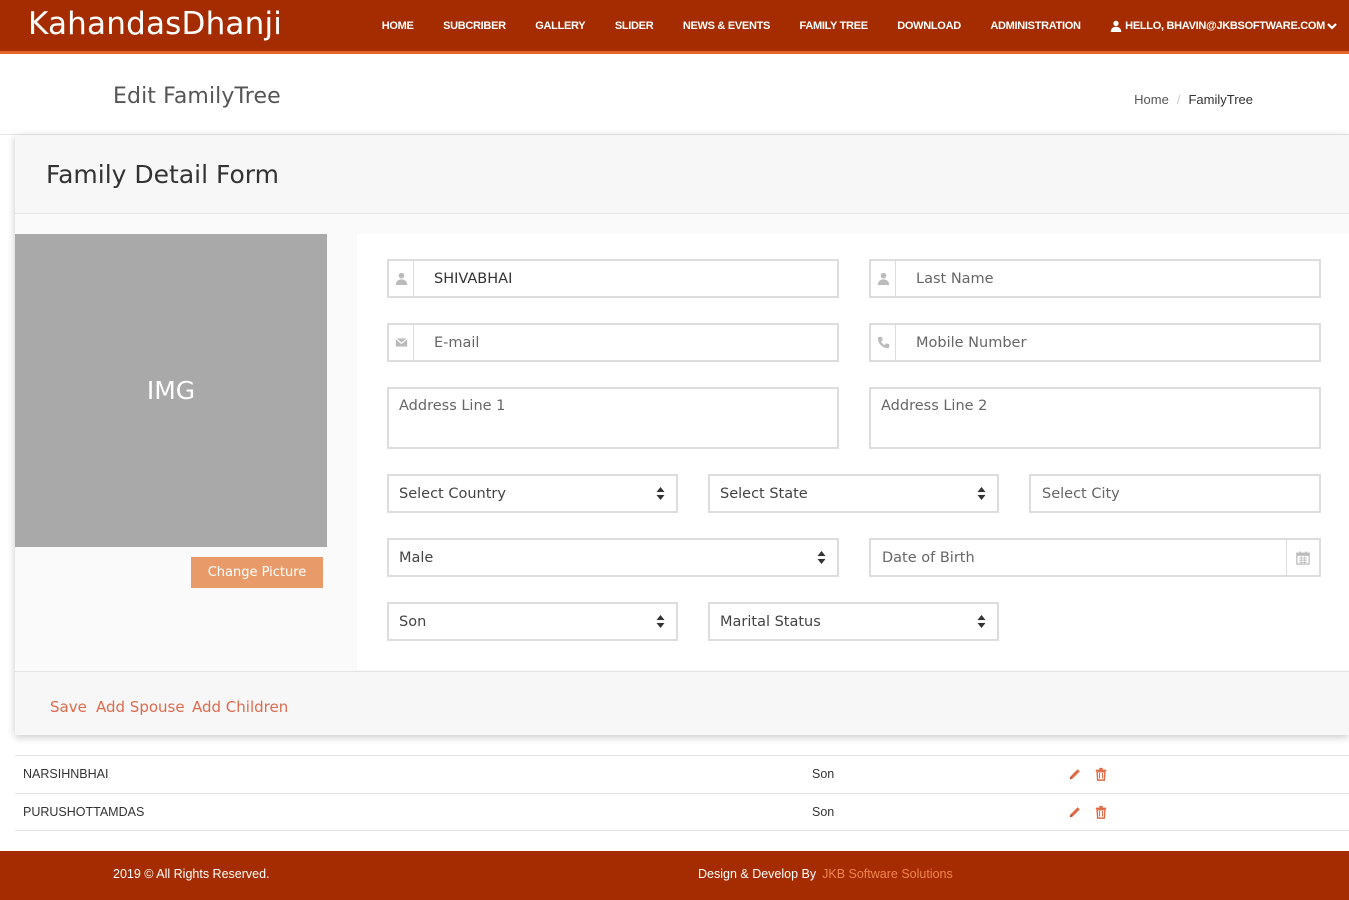 The height and width of the screenshot is (900, 1349). What do you see at coordinates (853, 621) in the screenshot?
I see `marital-status-select: Marital Status` at bounding box center [853, 621].